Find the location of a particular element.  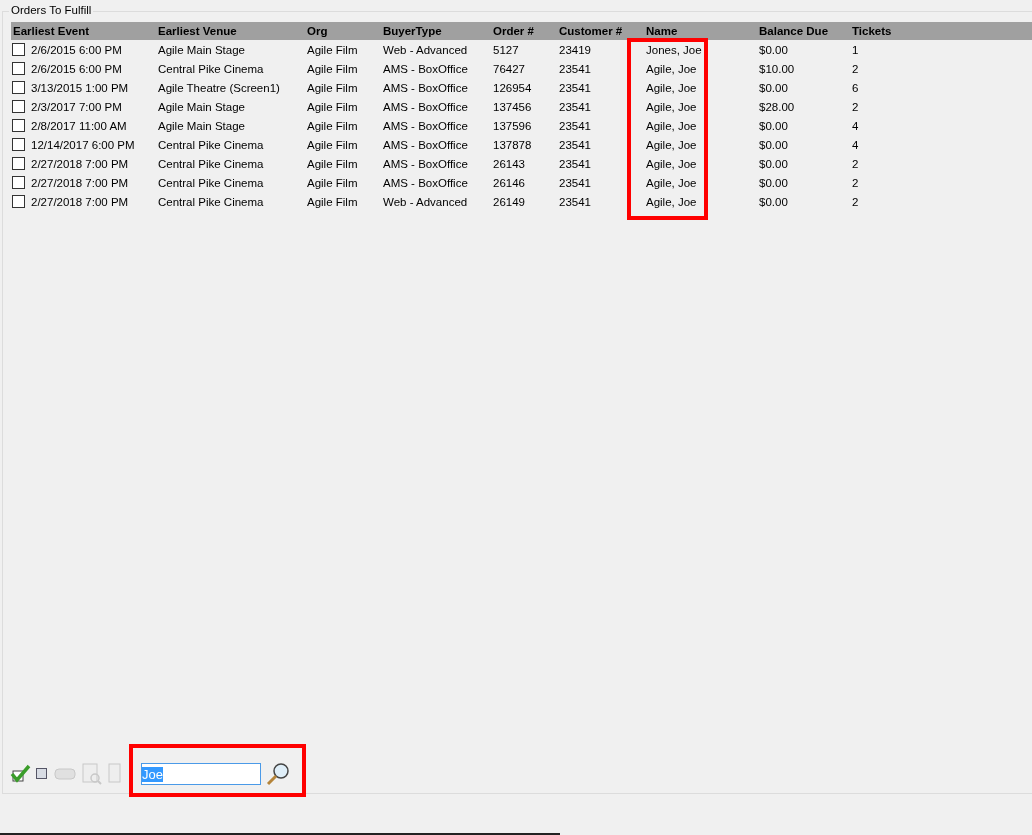

table-cell-text: 2/3/2017 7:00 PM is located at coordinates (76, 106).